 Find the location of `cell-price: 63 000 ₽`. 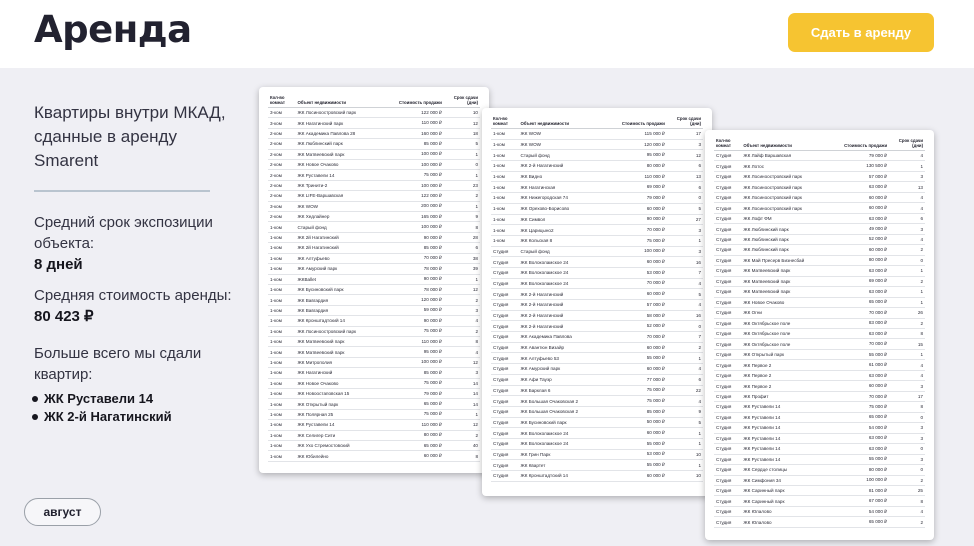

cell-price: 63 000 ₽ is located at coordinates (862, 439).